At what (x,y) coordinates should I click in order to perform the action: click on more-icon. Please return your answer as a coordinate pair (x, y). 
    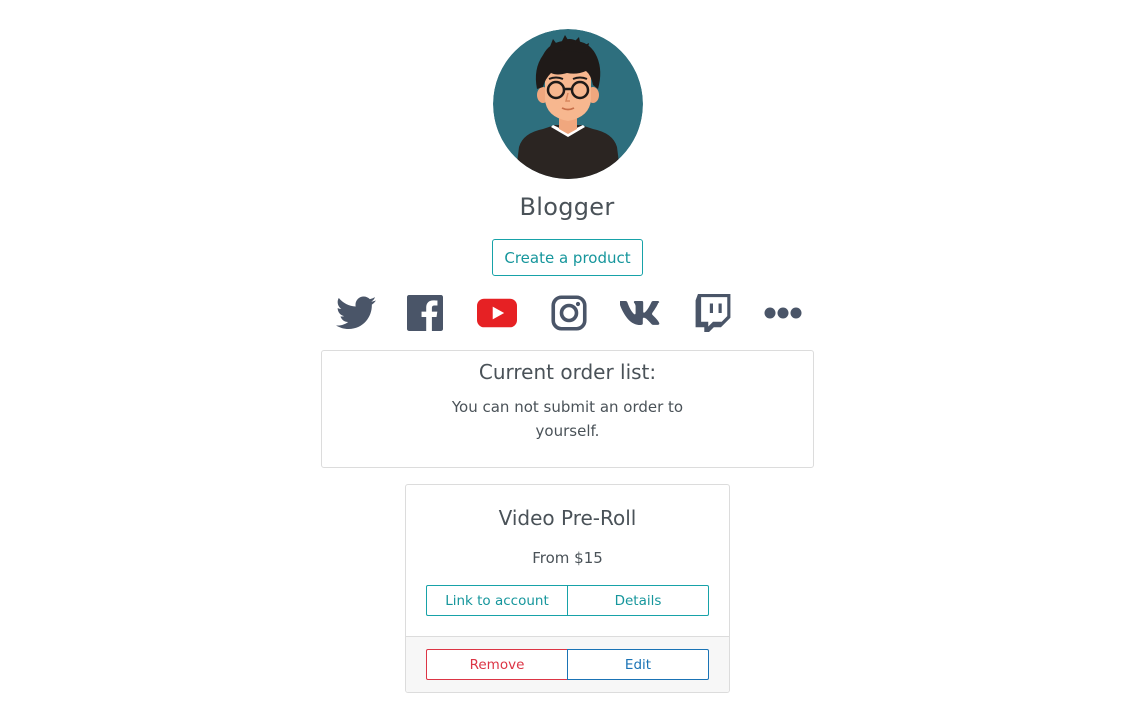
    Looking at the image, I should click on (783, 313).